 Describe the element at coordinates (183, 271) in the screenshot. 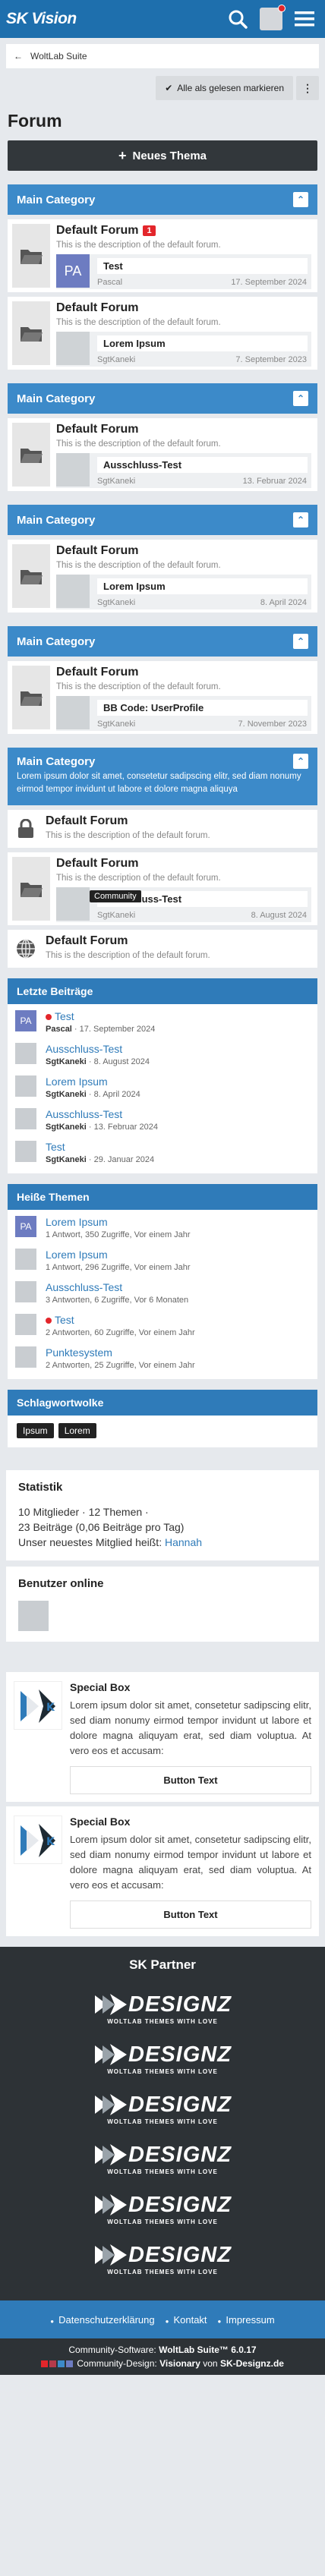

I see `last-post: PA Test Pascal 17. September 2024` at that location.